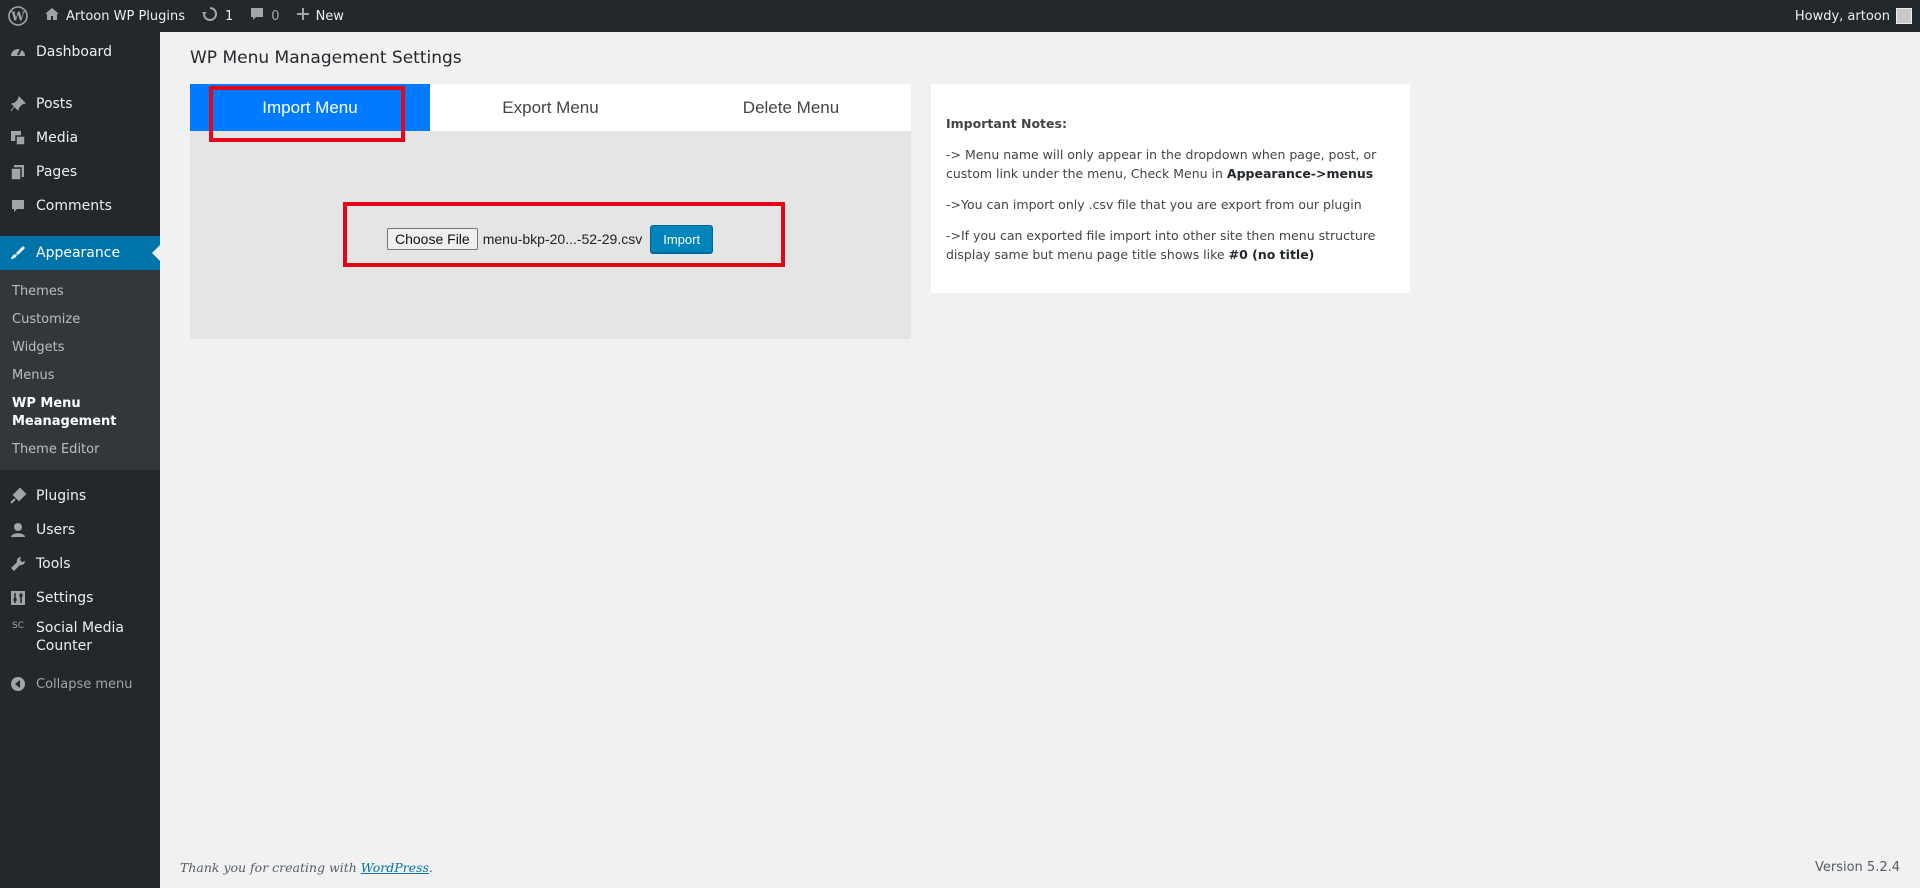 This screenshot has width=1920, height=888. I want to click on home-icon, so click(52, 16).